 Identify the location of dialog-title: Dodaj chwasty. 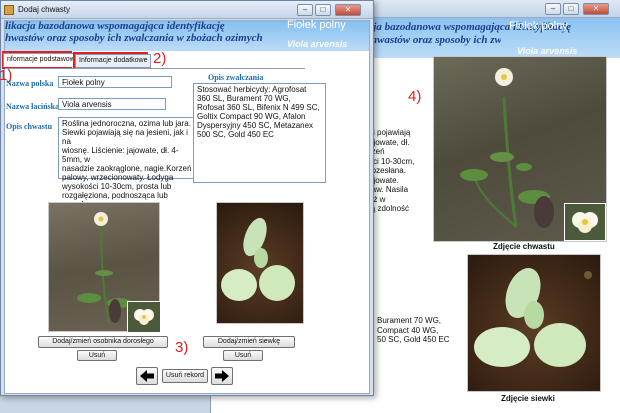
(44, 9).